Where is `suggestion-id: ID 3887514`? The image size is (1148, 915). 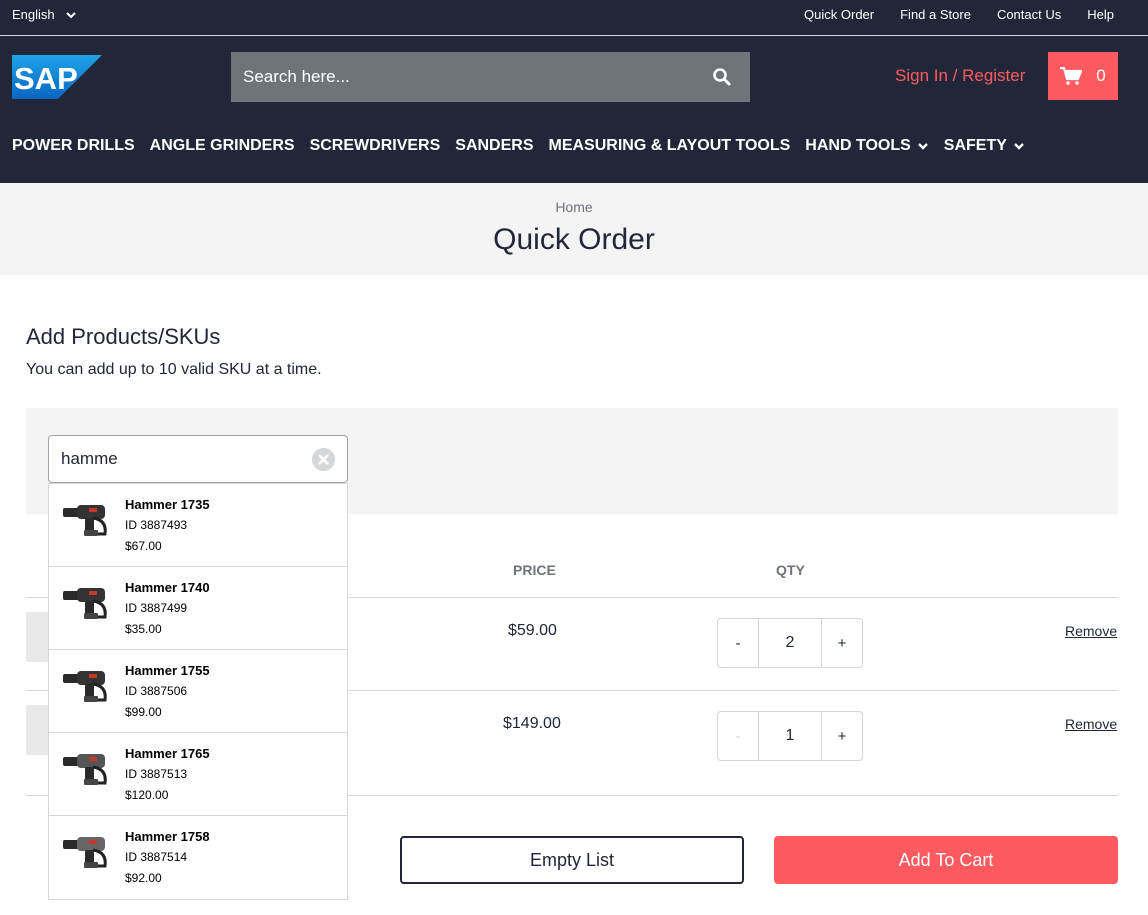
suggestion-id: ID 3887514 is located at coordinates (156, 857).